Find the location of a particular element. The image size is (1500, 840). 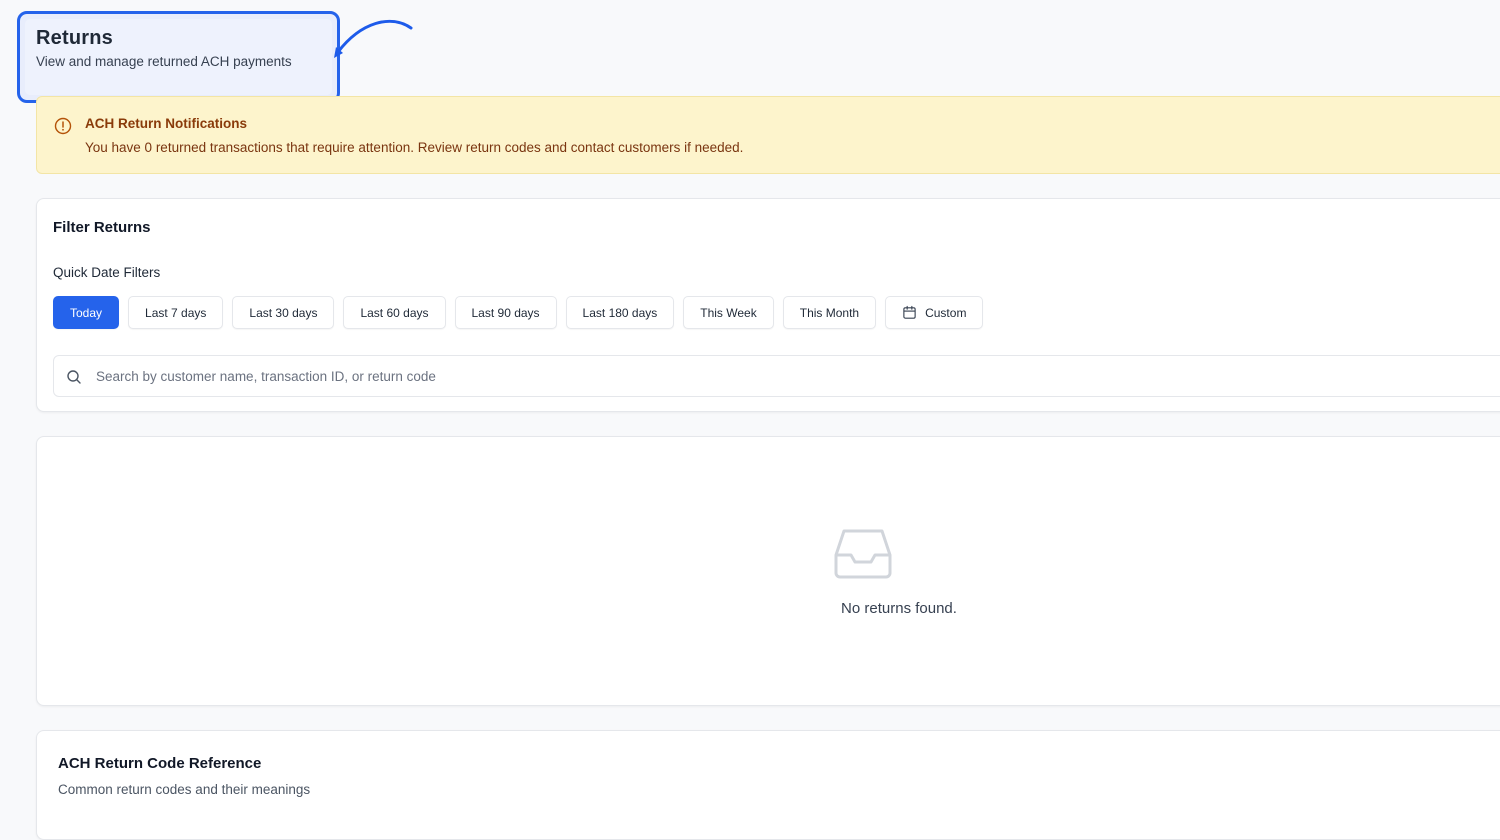

chip-label: Last 180 days is located at coordinates (620, 312).